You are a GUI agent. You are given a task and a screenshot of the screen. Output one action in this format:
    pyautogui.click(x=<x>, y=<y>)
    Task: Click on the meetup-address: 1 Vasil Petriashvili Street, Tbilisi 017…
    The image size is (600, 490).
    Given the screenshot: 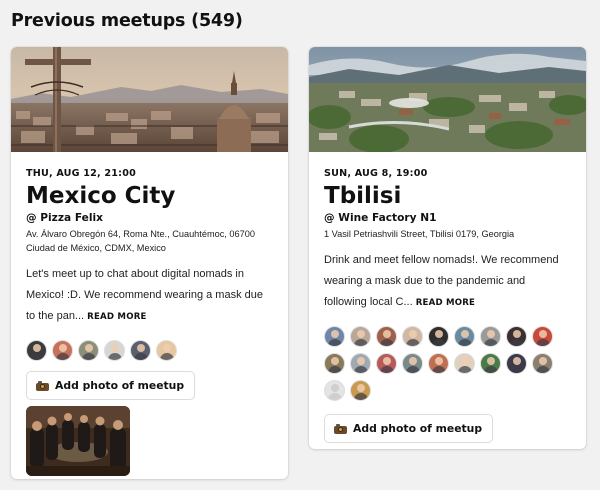 What is the action you would take?
    pyautogui.click(x=419, y=234)
    